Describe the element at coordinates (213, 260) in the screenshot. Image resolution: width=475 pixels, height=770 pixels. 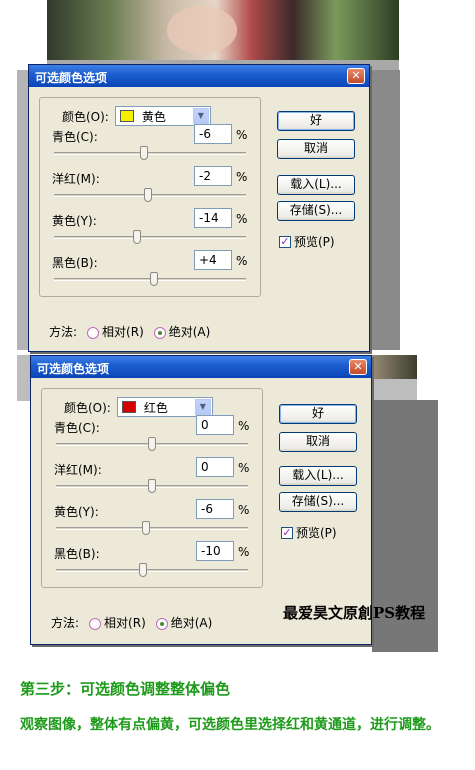
I see `slider-value-input: +4` at that location.